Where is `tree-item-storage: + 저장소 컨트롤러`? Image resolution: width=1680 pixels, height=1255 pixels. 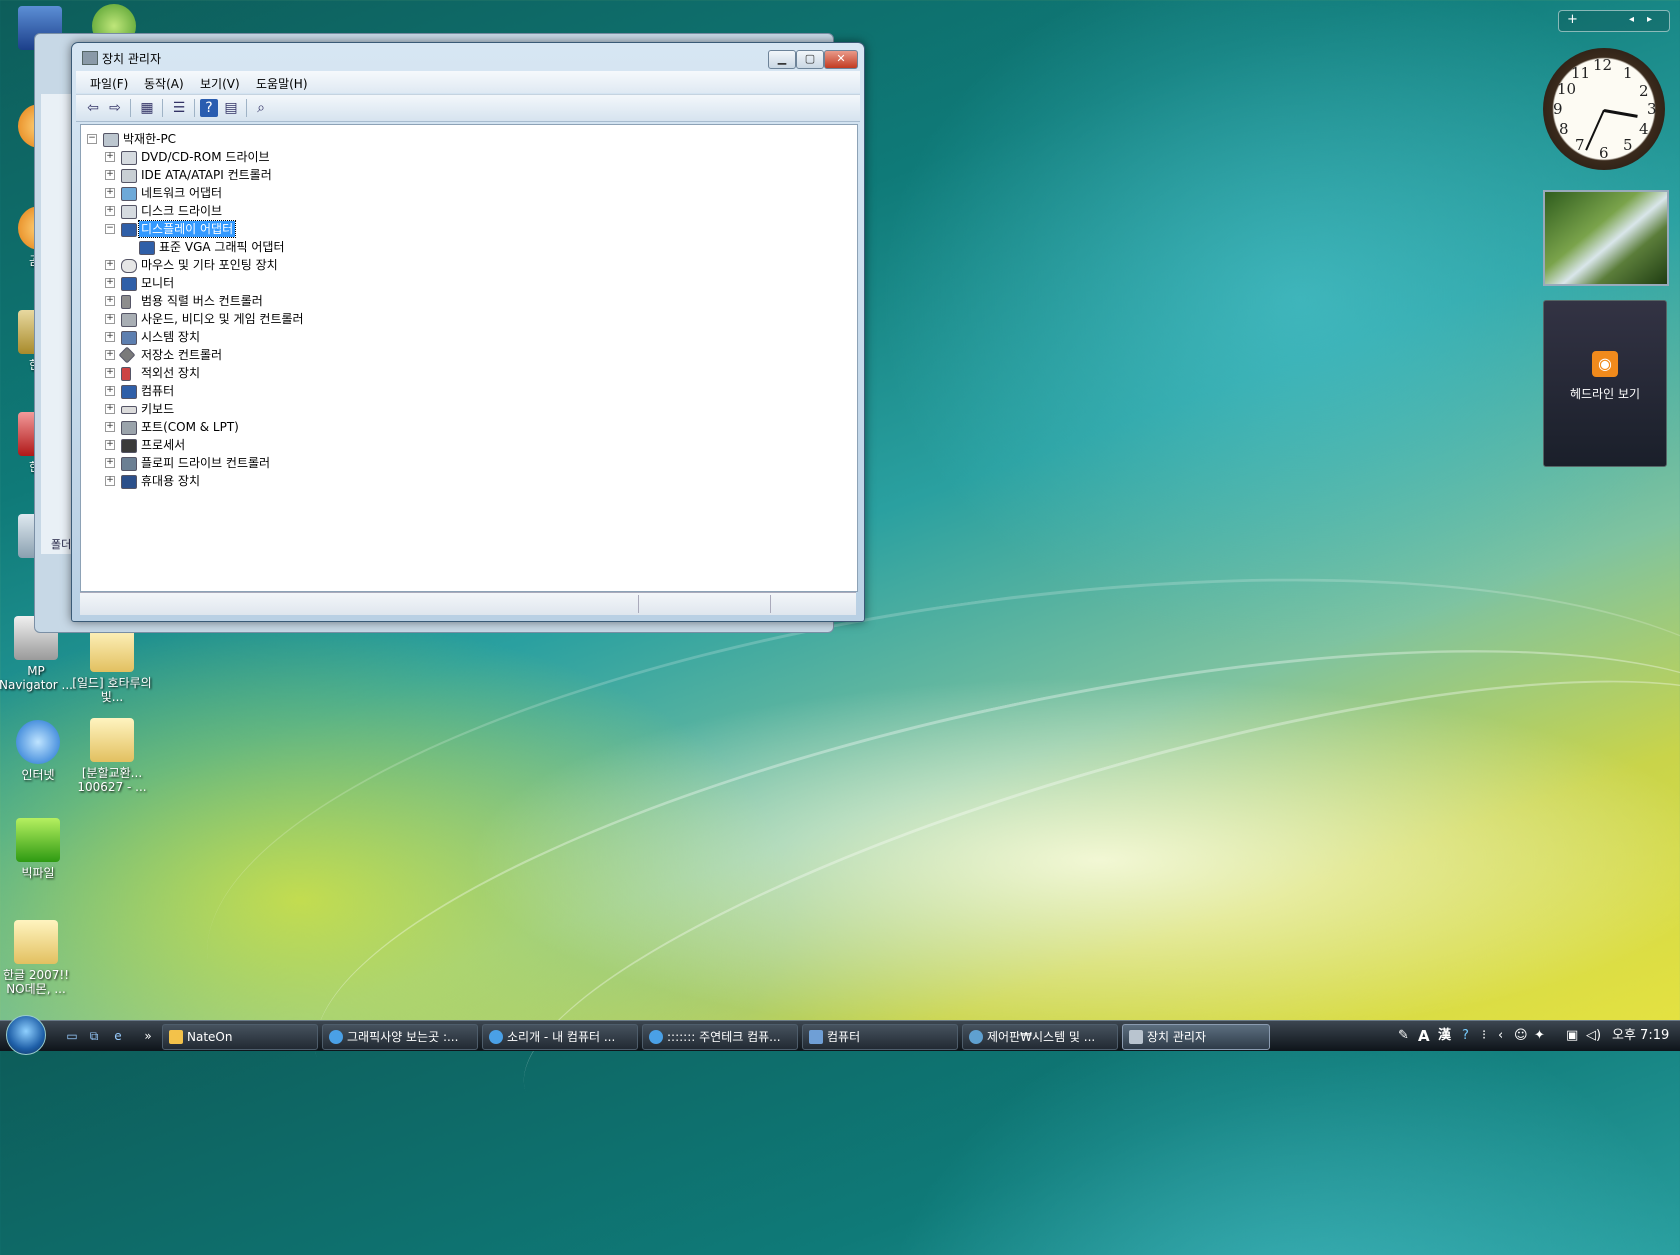 tree-item-storage: + 저장소 컨트롤러 is located at coordinates (305, 355).